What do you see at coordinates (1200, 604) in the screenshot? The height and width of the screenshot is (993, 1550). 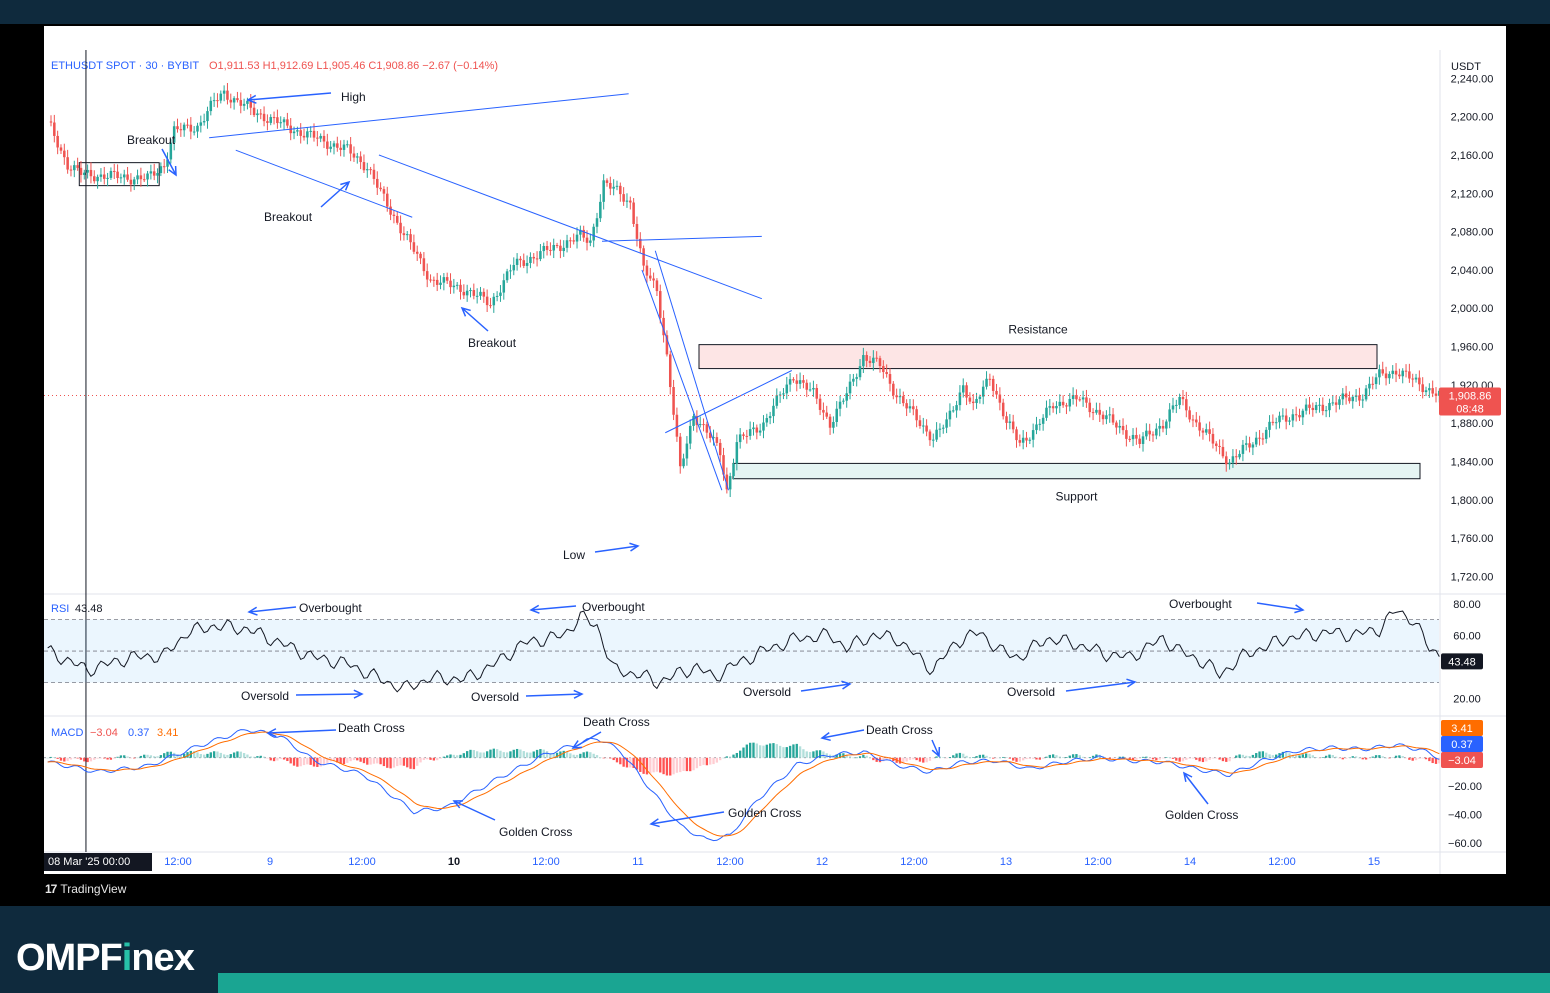 I see `overbought-annotation-3: Overbought` at bounding box center [1200, 604].